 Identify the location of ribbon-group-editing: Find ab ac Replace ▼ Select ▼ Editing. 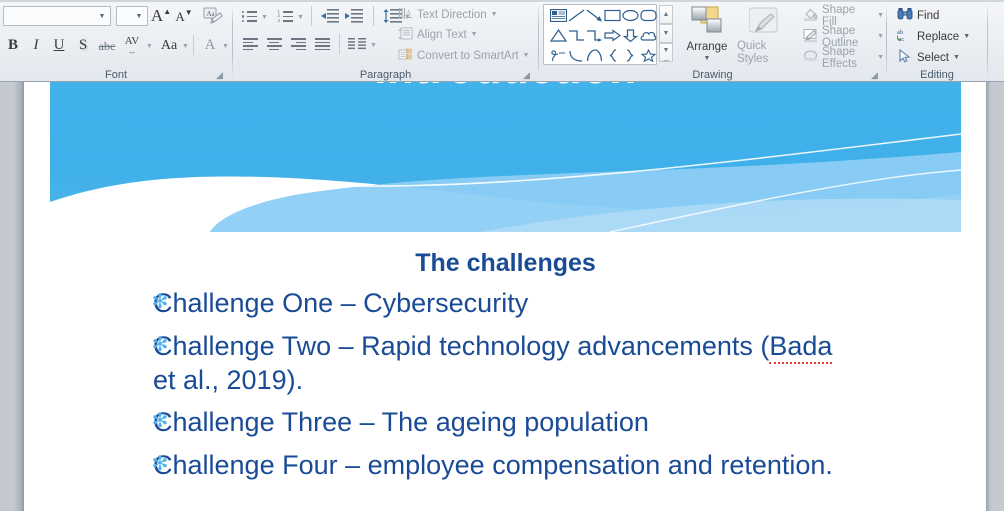
(937, 41).